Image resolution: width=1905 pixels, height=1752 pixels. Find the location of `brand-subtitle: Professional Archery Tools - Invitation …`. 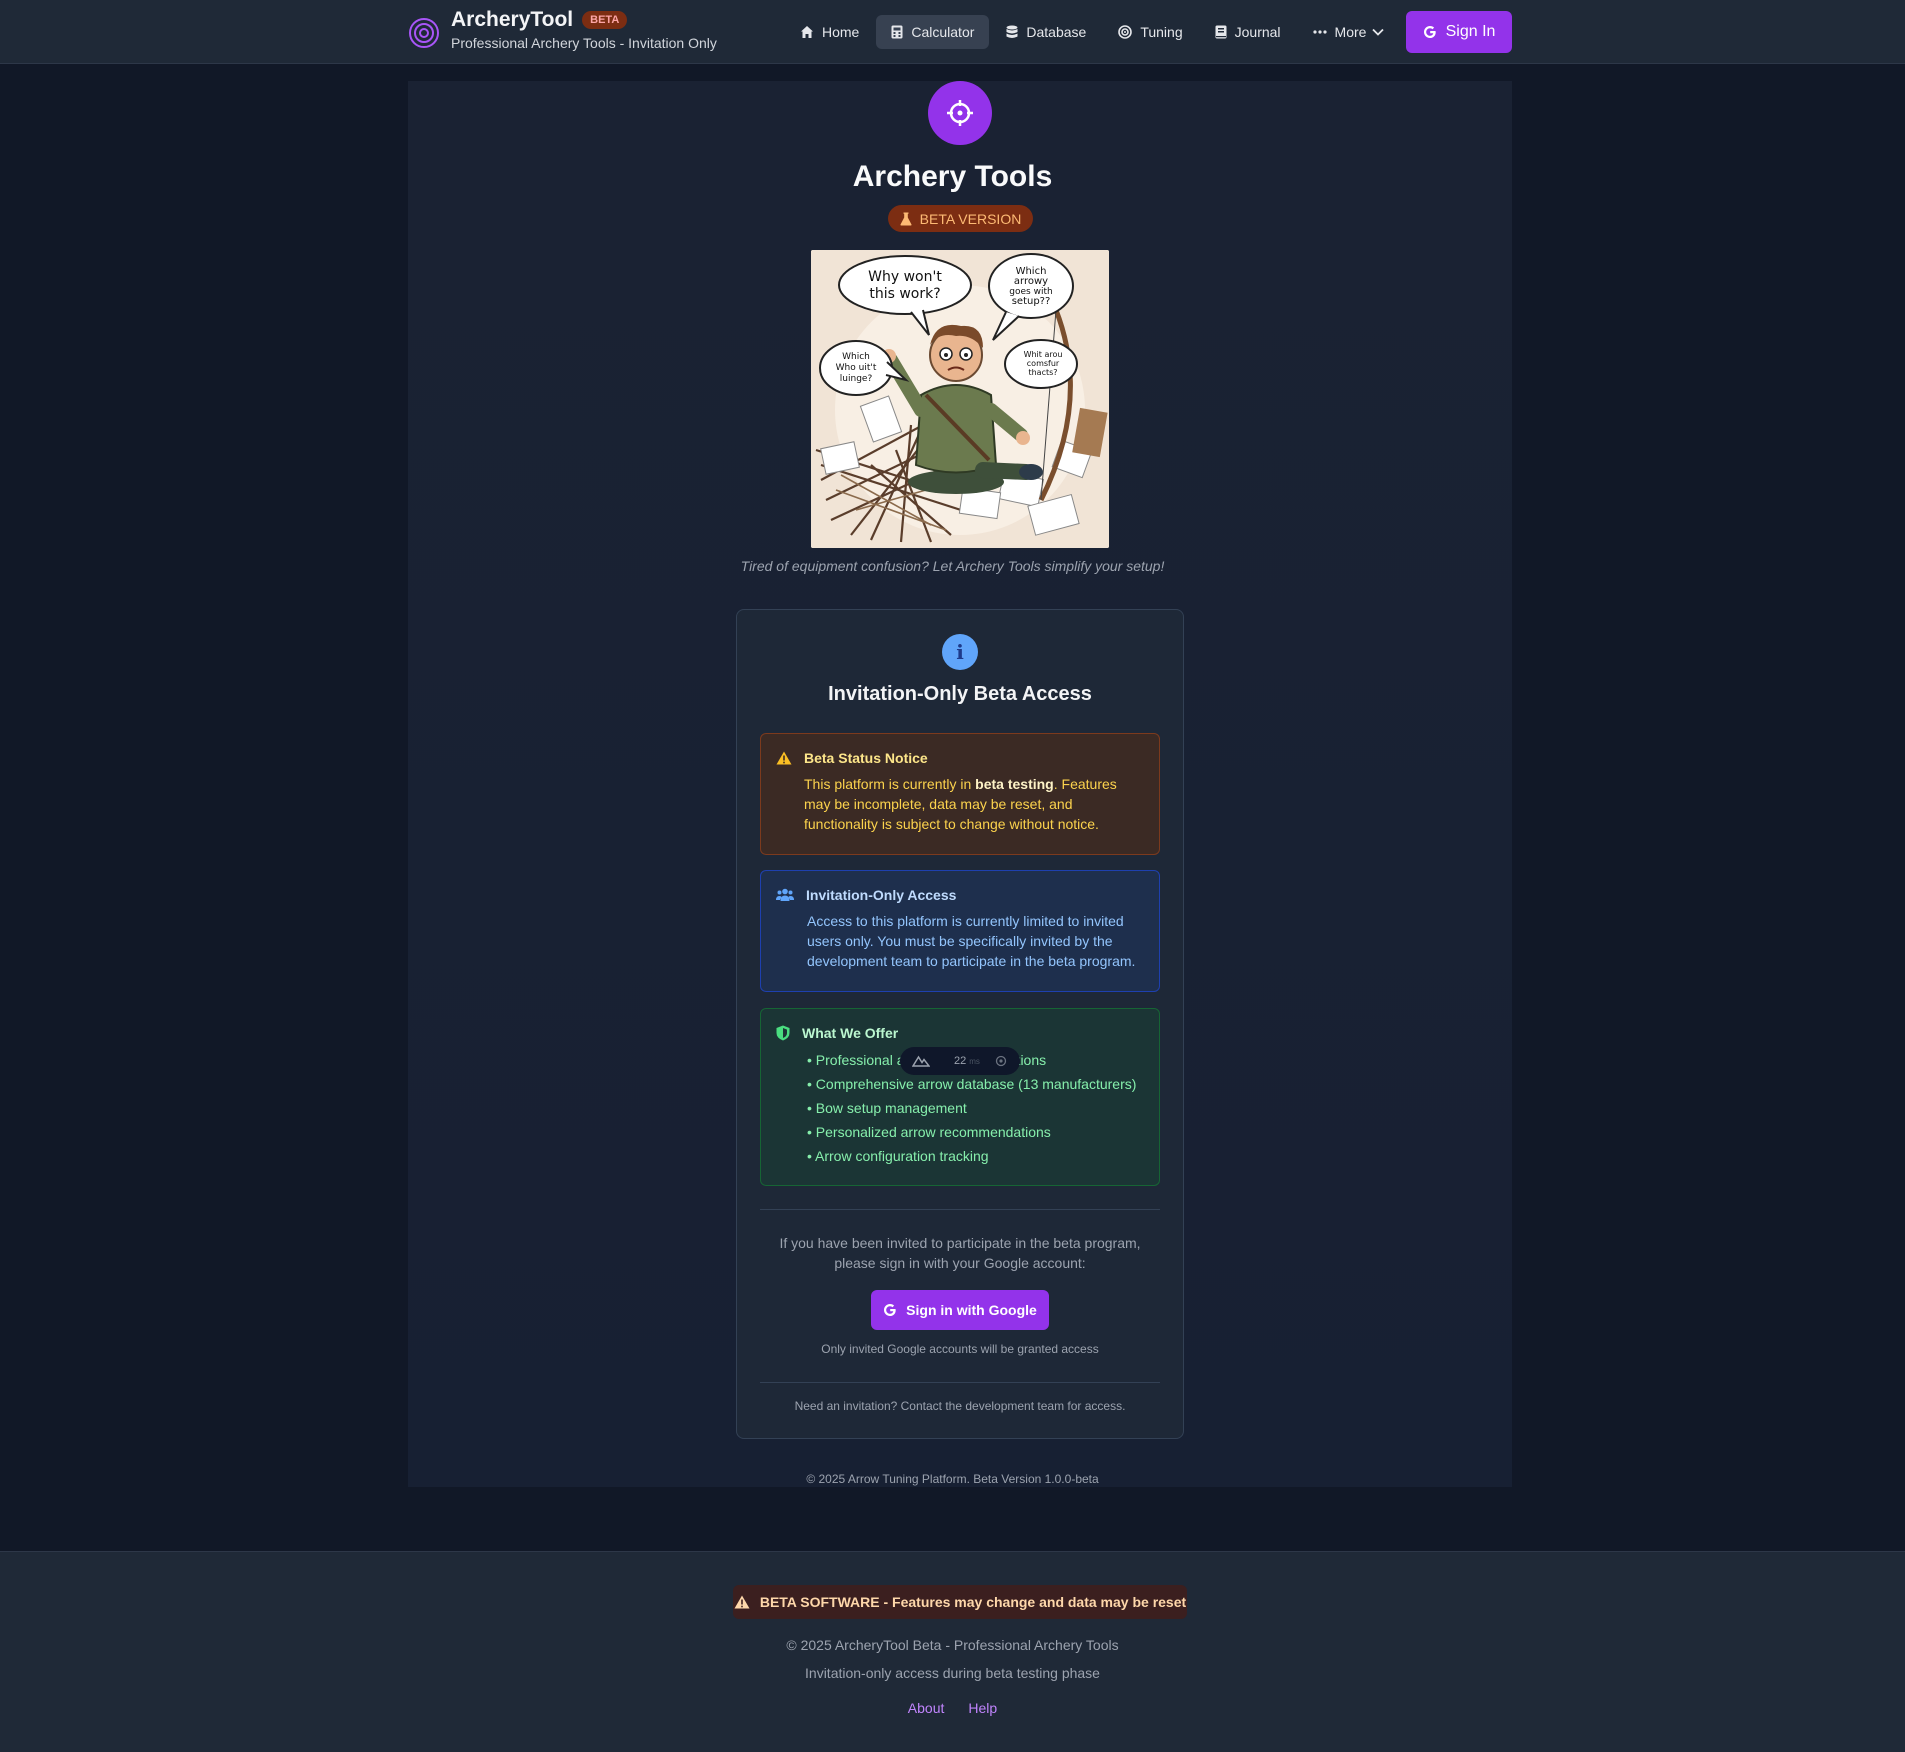

brand-subtitle: Professional Archery Tools - Invitation … is located at coordinates (584, 43).